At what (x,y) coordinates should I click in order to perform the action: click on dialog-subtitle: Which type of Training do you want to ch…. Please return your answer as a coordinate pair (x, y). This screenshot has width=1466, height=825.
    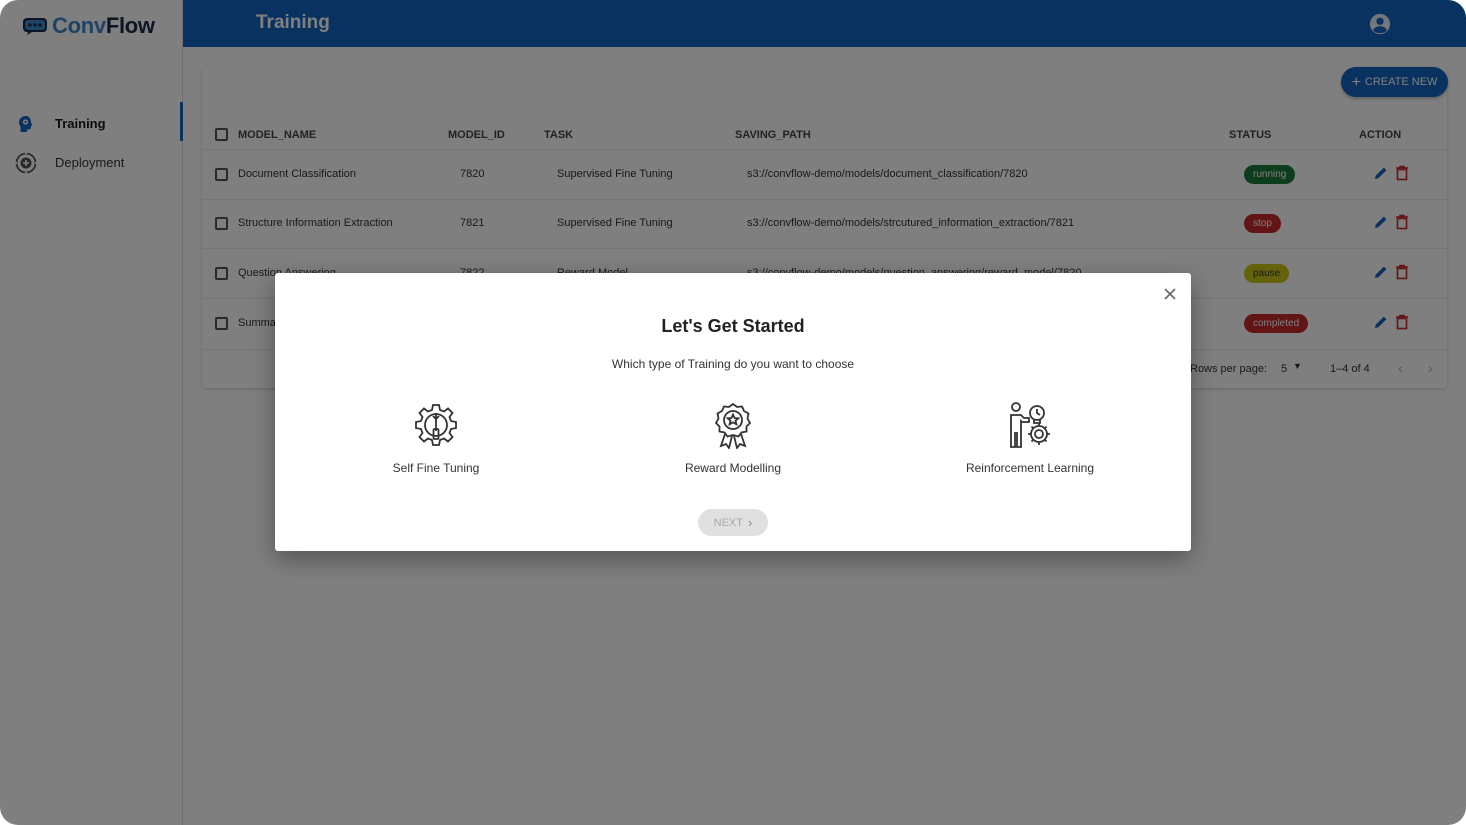
    Looking at the image, I should click on (733, 364).